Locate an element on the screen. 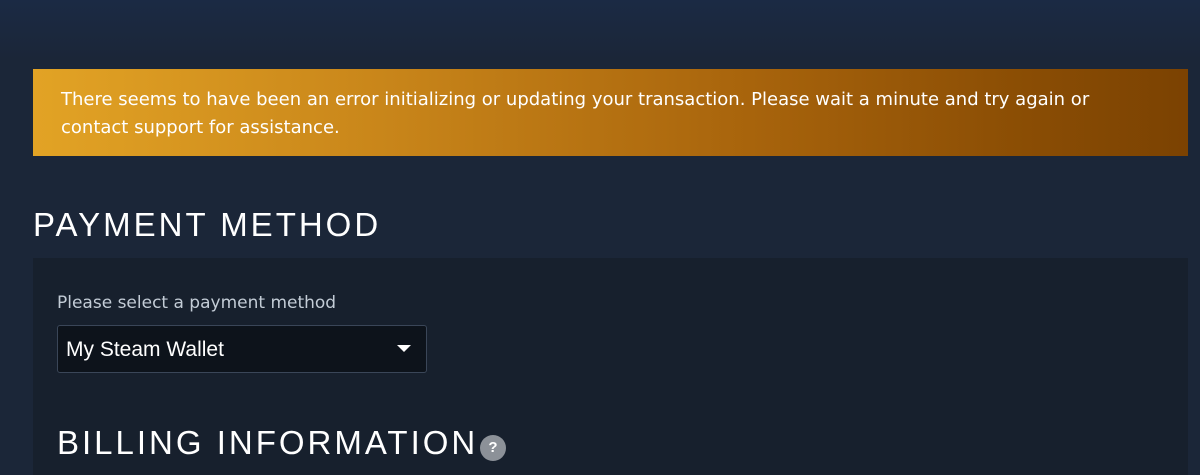 Image resolution: width=1200 pixels, height=475 pixels. payment-method-select: My Steam Wallet is located at coordinates (242, 349).